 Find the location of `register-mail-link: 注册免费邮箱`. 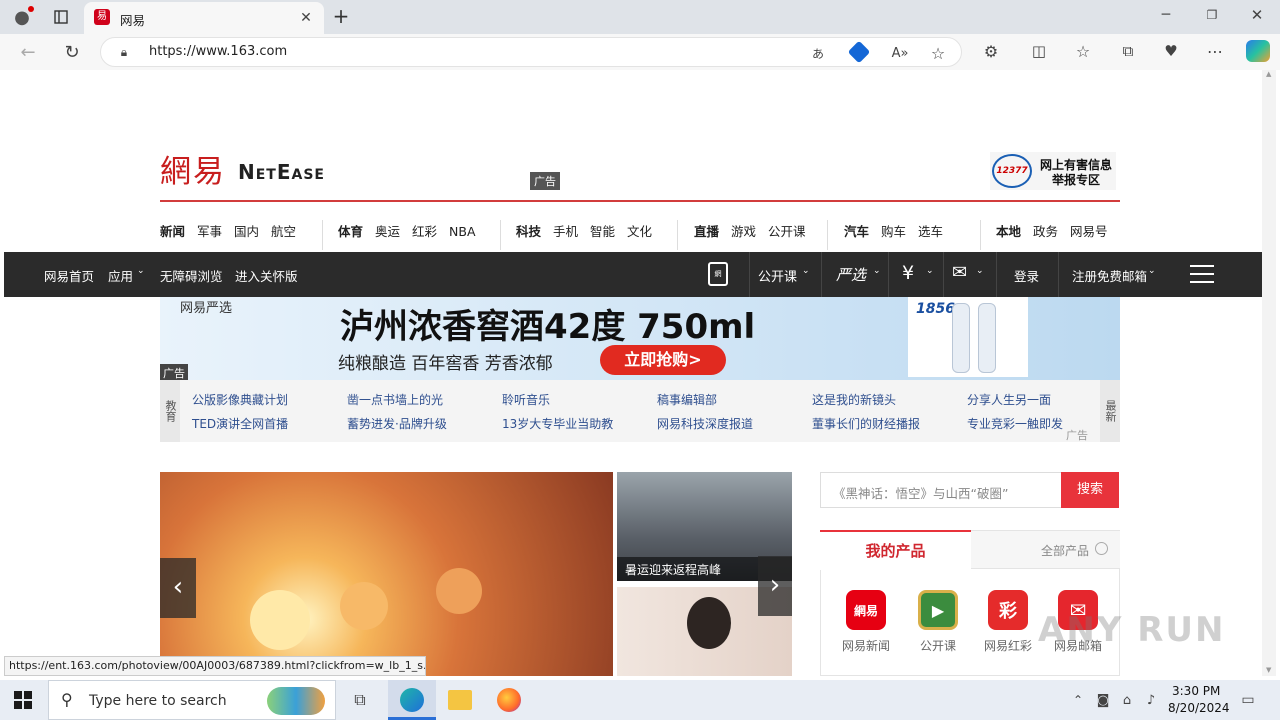

register-mail-link: 注册免费邮箱 is located at coordinates (1109, 275).